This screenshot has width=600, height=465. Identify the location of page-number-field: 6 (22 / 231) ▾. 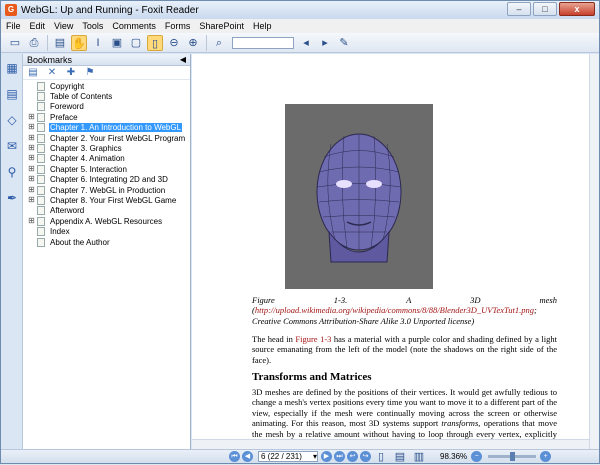
(288, 456).